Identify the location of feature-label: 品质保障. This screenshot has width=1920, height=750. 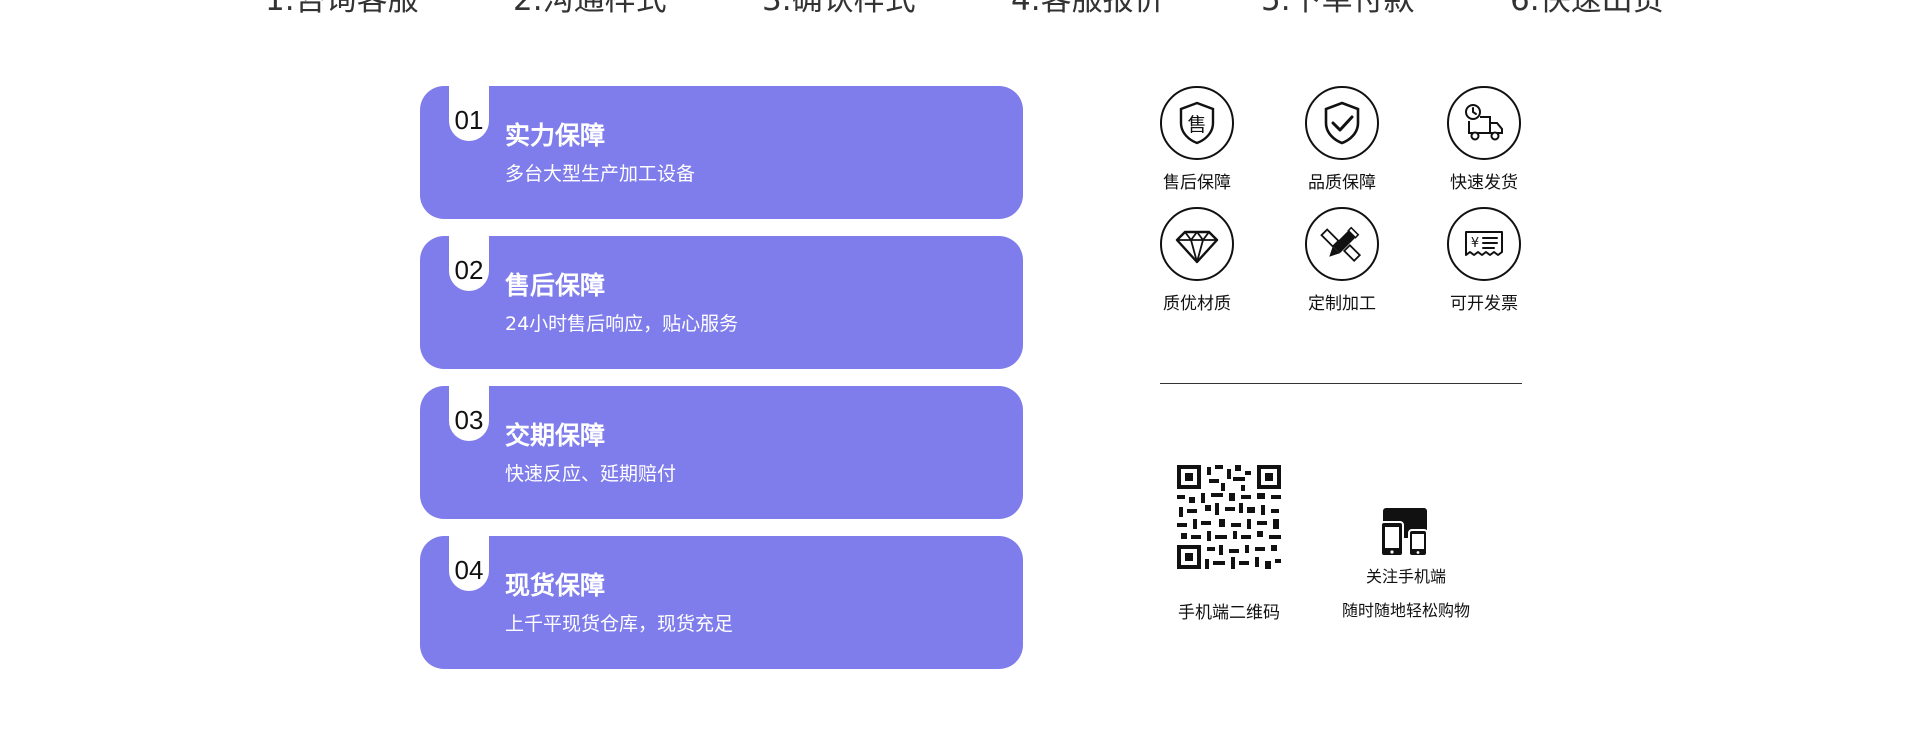
(1342, 183).